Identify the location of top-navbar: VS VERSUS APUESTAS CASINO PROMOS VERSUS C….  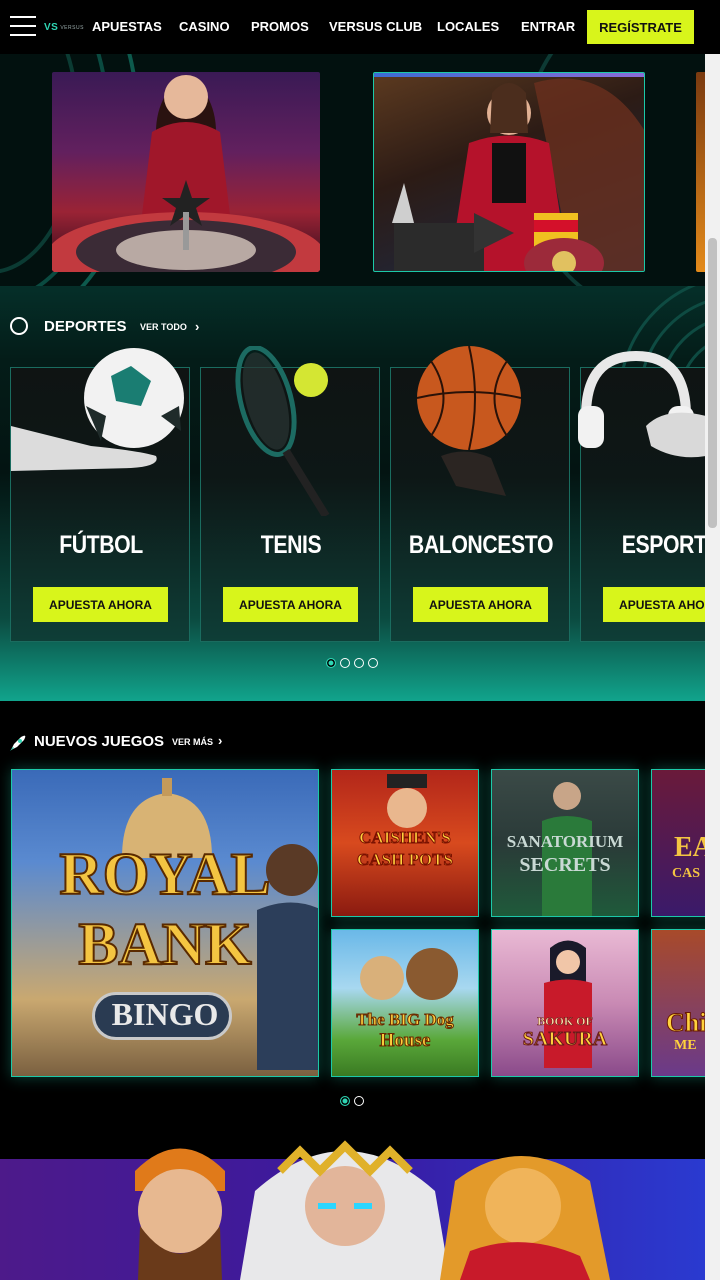
(360, 27).